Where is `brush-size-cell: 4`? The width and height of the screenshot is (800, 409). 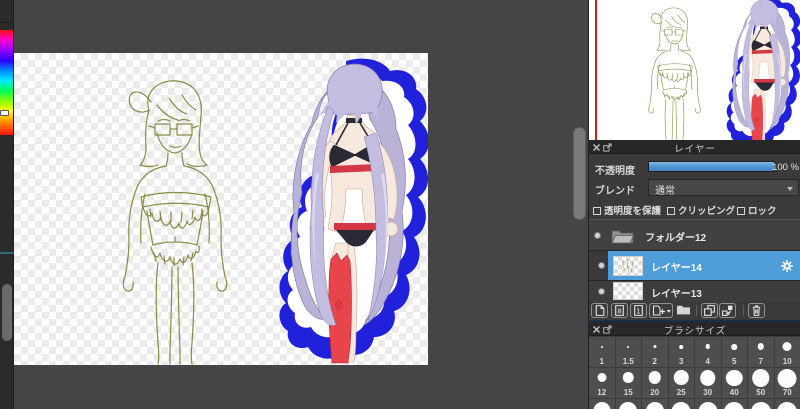
brush-size-cell: 4 is located at coordinates (708, 352).